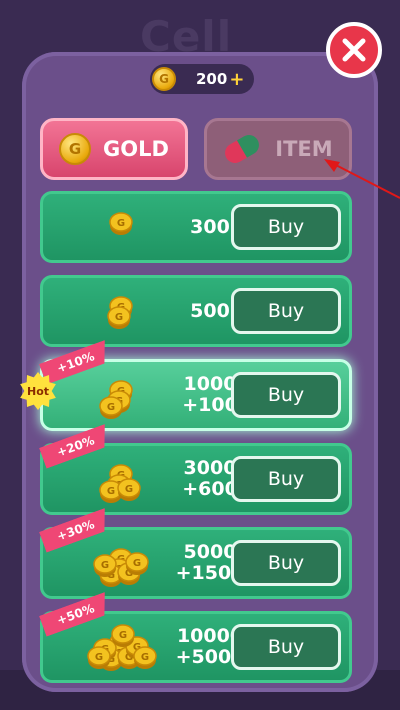  I want to click on package-row: +20%GGGG3000+600Buy, so click(196, 479).